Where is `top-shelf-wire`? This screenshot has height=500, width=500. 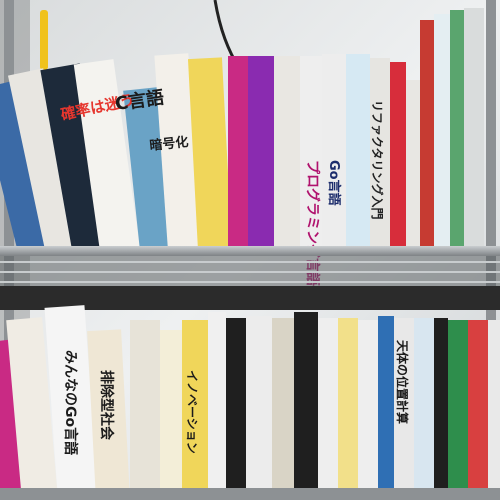 top-shelf-wire is located at coordinates (250, 266).